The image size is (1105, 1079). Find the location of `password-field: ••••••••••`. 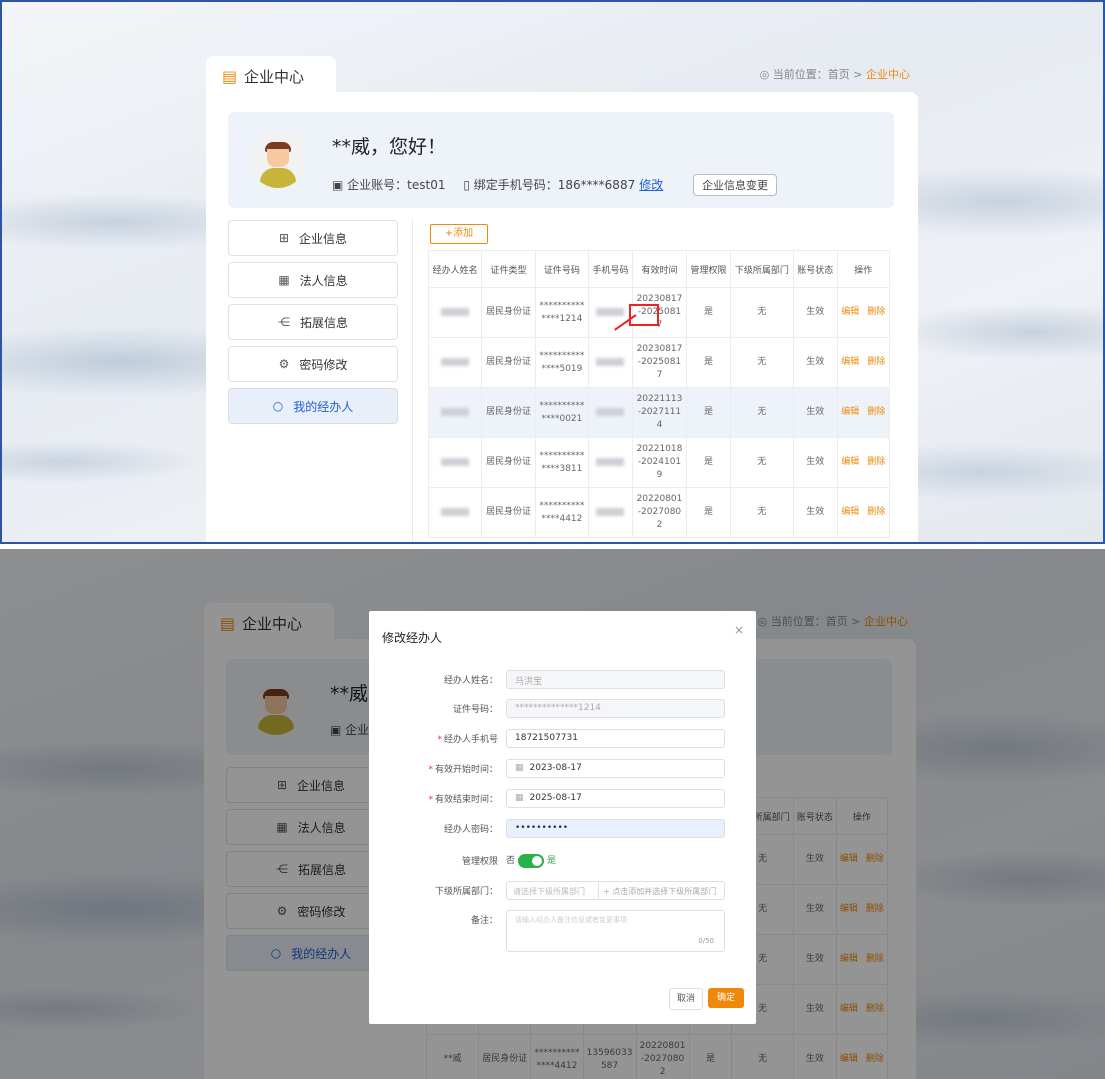

password-field: •••••••••• is located at coordinates (615, 828).